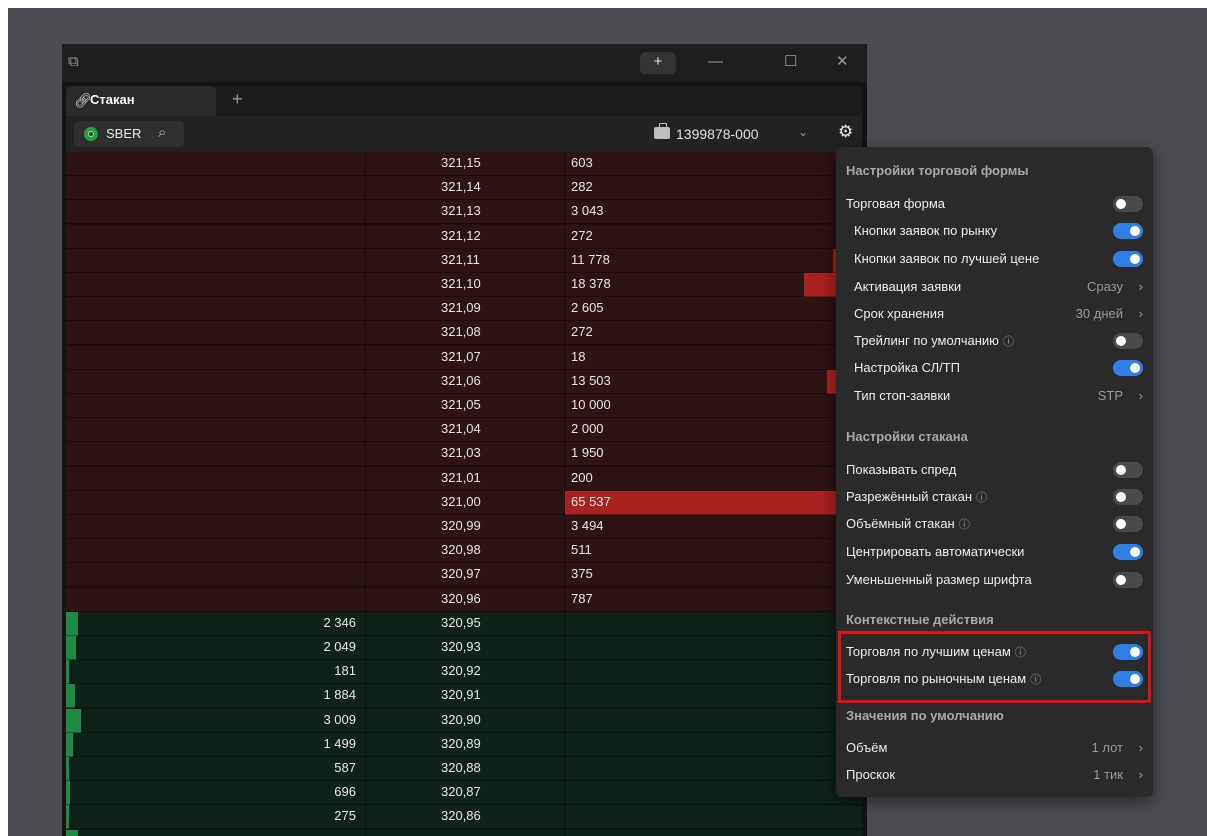 The height and width of the screenshot is (836, 1207). I want to click on ask-volume: 511, so click(581, 549).